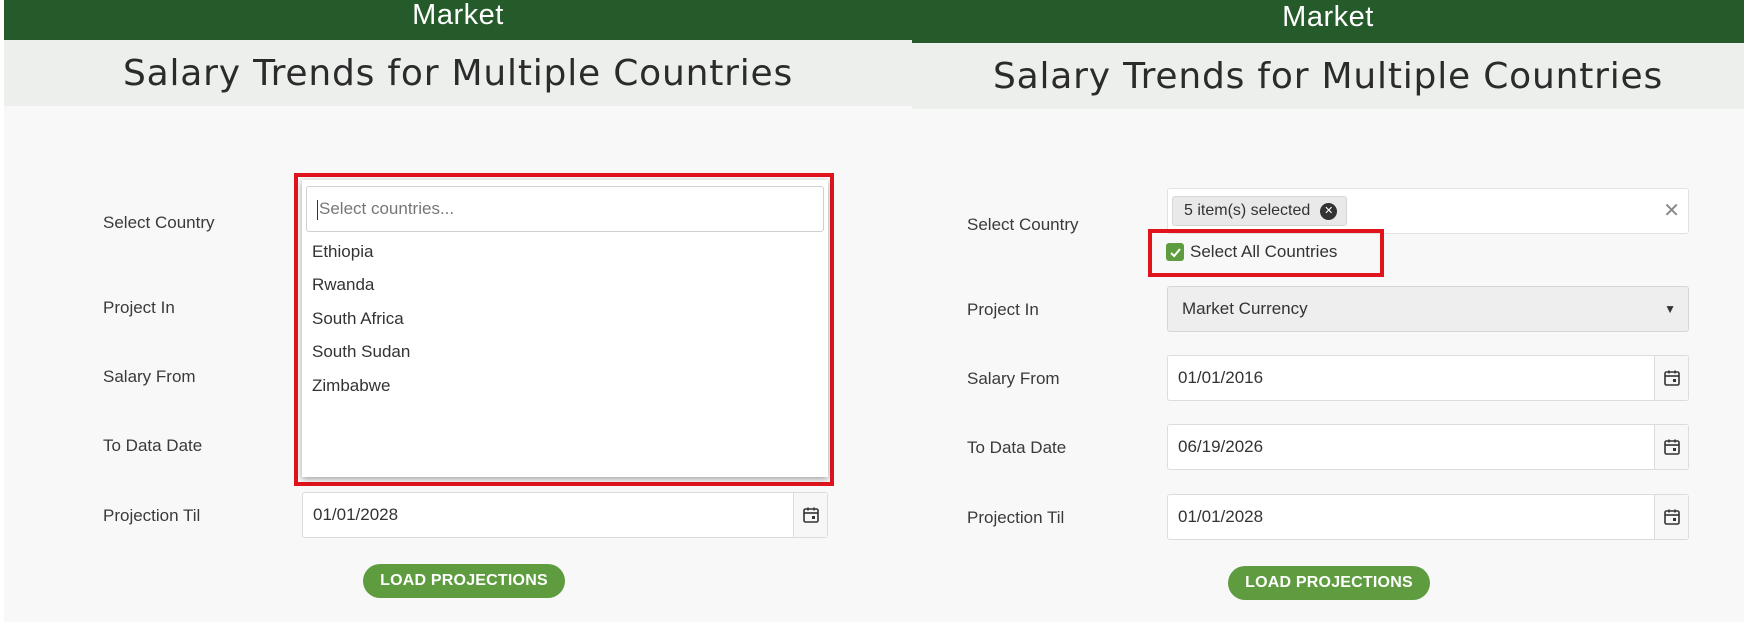  I want to click on dropdown-caret-icon: ▼, so click(1670, 309).